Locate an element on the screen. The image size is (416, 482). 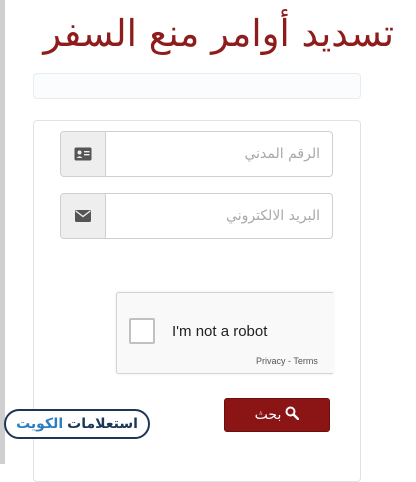
recaptcha-widget: I'm not a robot Privacy - Terms is located at coordinates (224, 333).